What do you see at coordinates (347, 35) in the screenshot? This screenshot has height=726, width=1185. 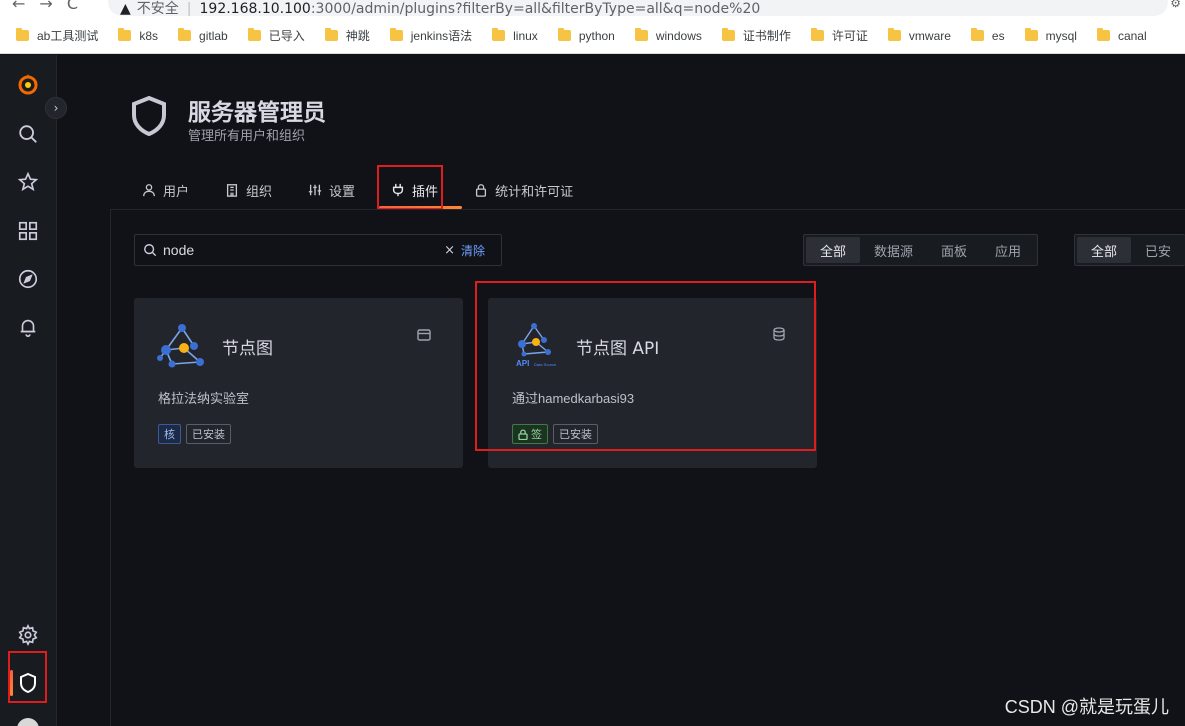 I see `bookmark-folder: 神跳` at bounding box center [347, 35].